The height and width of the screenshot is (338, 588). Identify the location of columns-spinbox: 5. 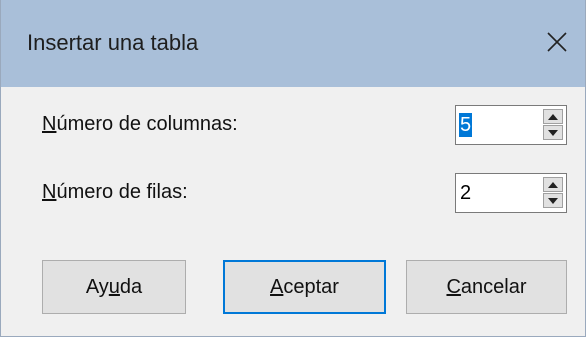
(511, 125).